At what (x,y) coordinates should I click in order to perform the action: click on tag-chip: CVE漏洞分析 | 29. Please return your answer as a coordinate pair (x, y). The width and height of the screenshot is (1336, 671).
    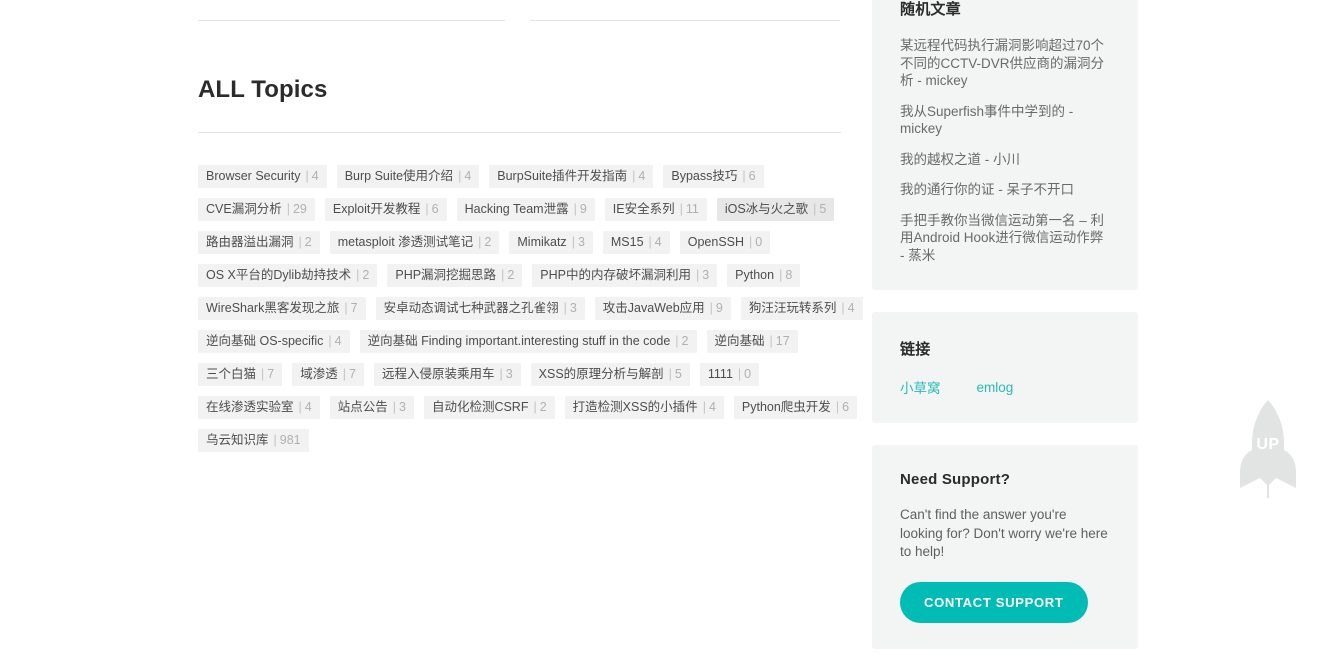
    Looking at the image, I should click on (256, 209).